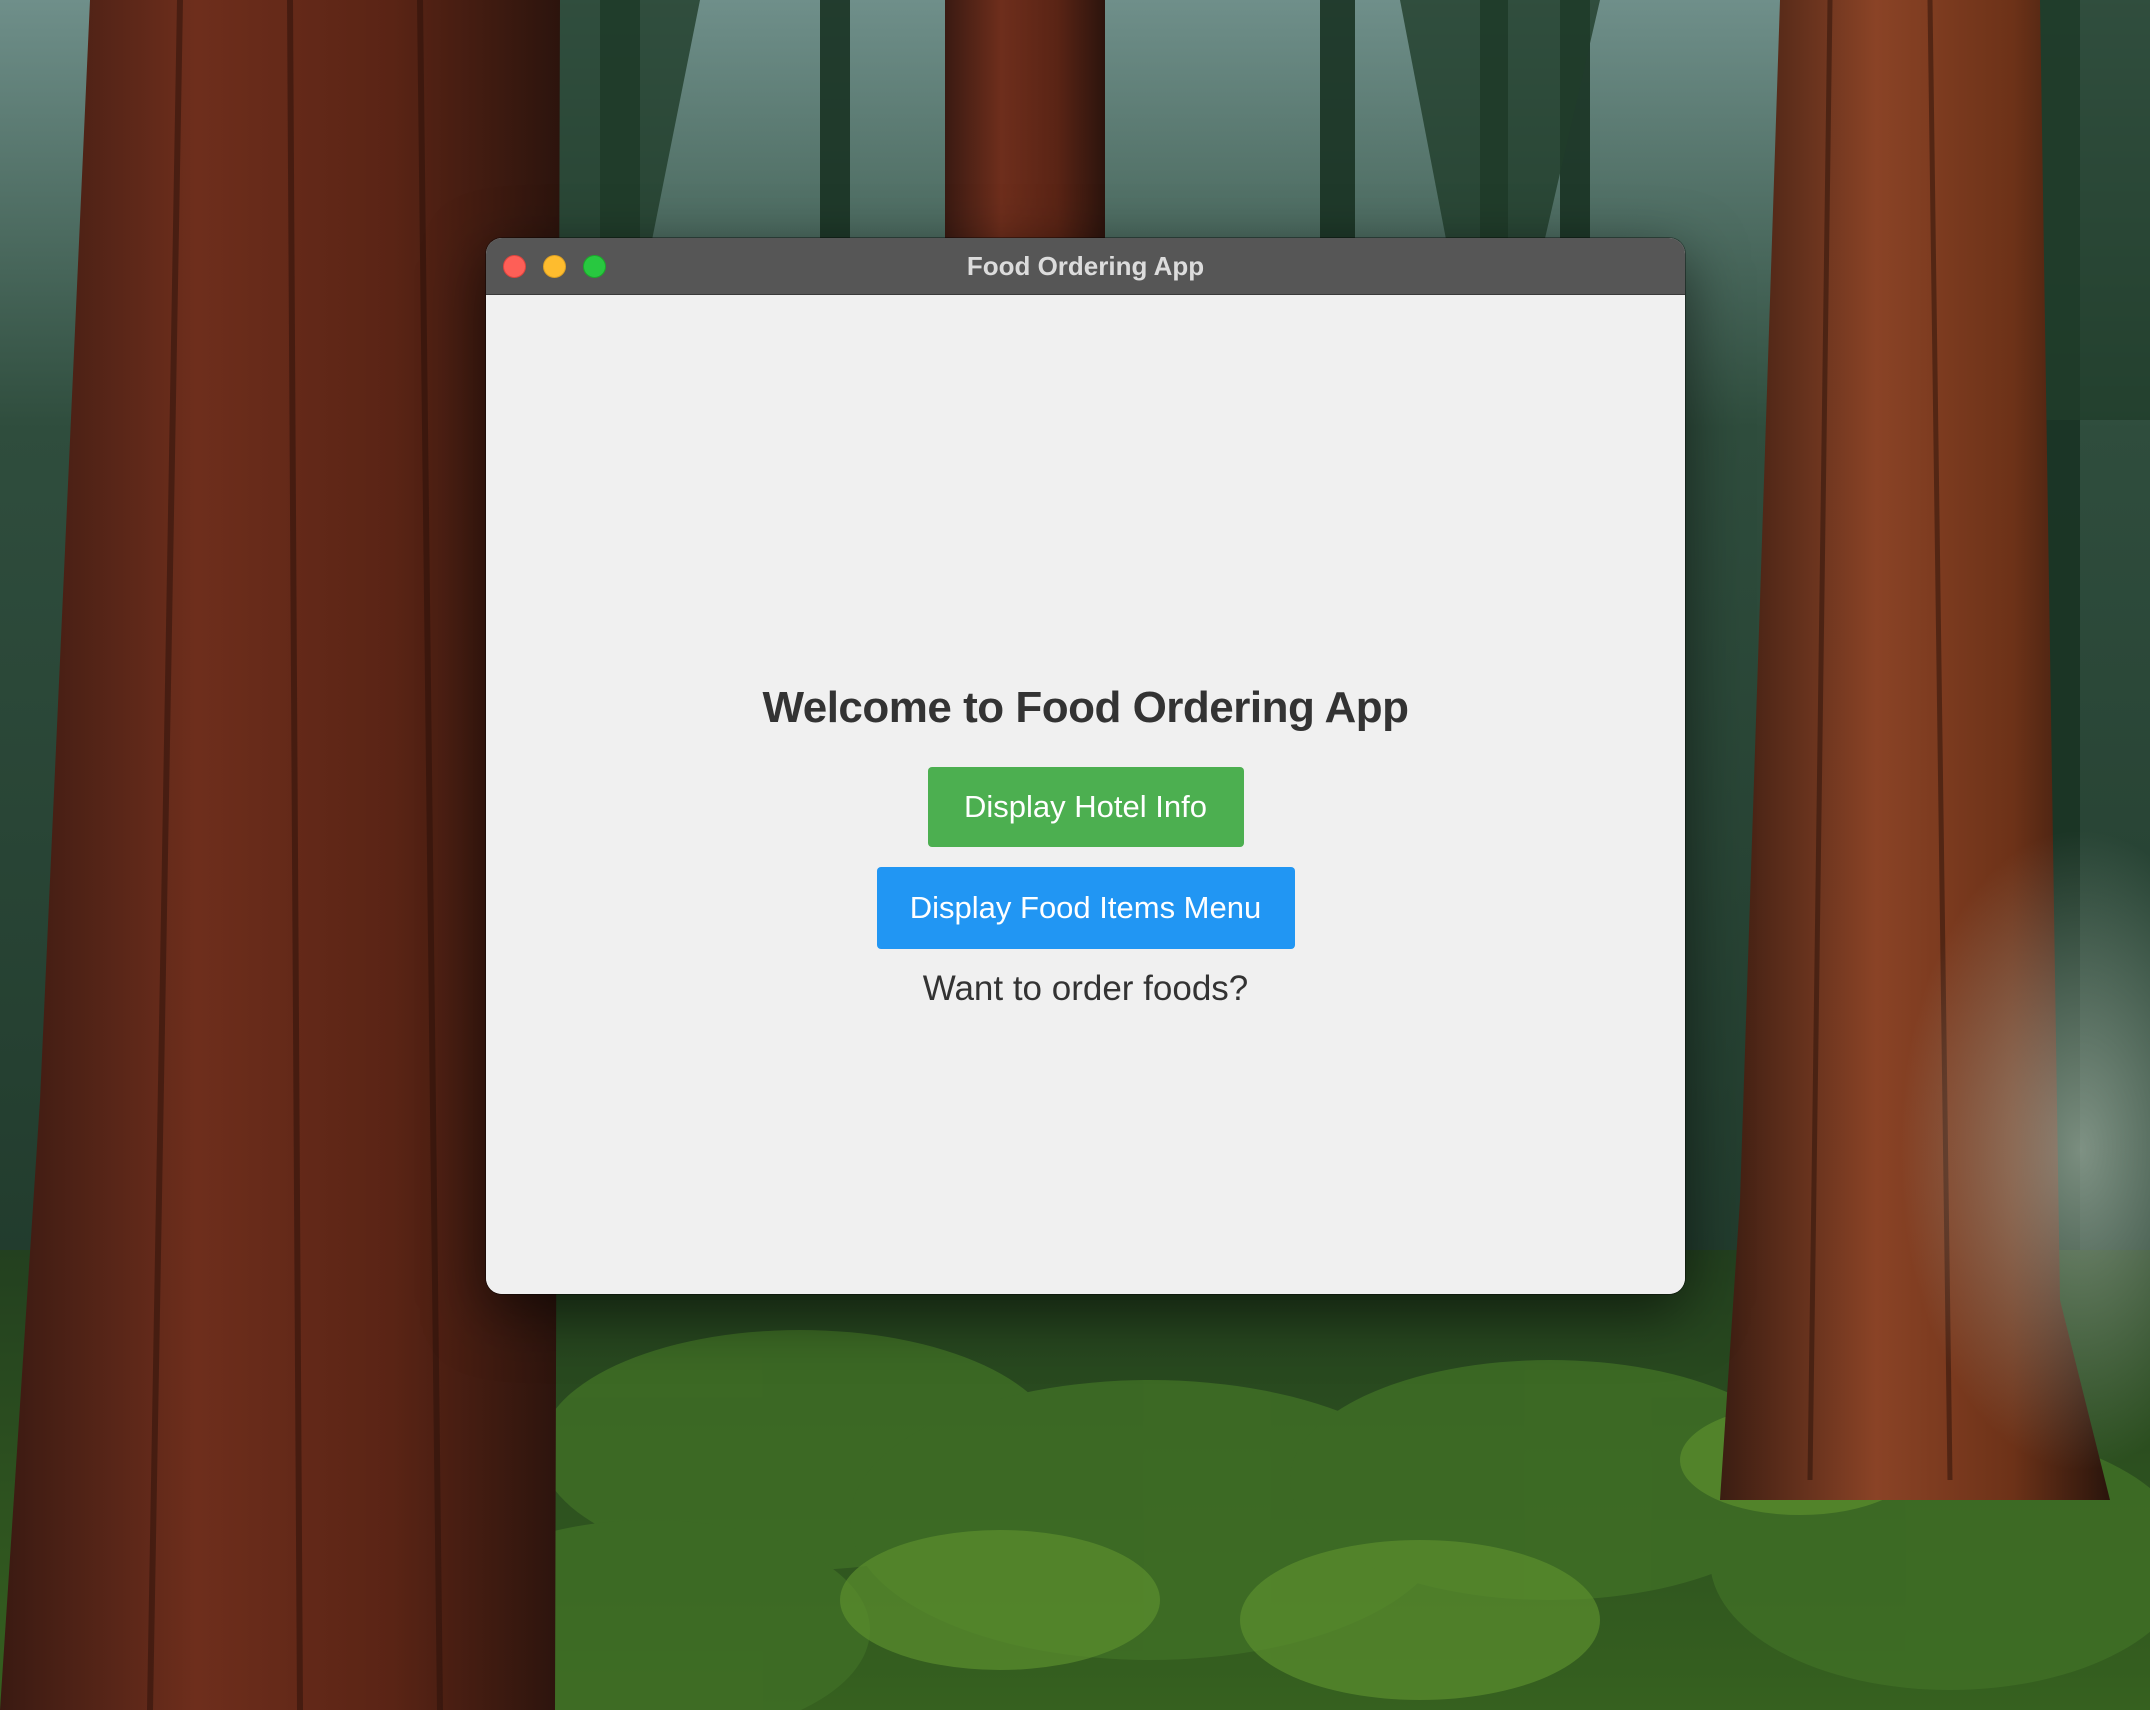 The width and height of the screenshot is (2150, 1710). What do you see at coordinates (1085, 807) in the screenshot?
I see `display-hotel-info-button: Display Hotel Info` at bounding box center [1085, 807].